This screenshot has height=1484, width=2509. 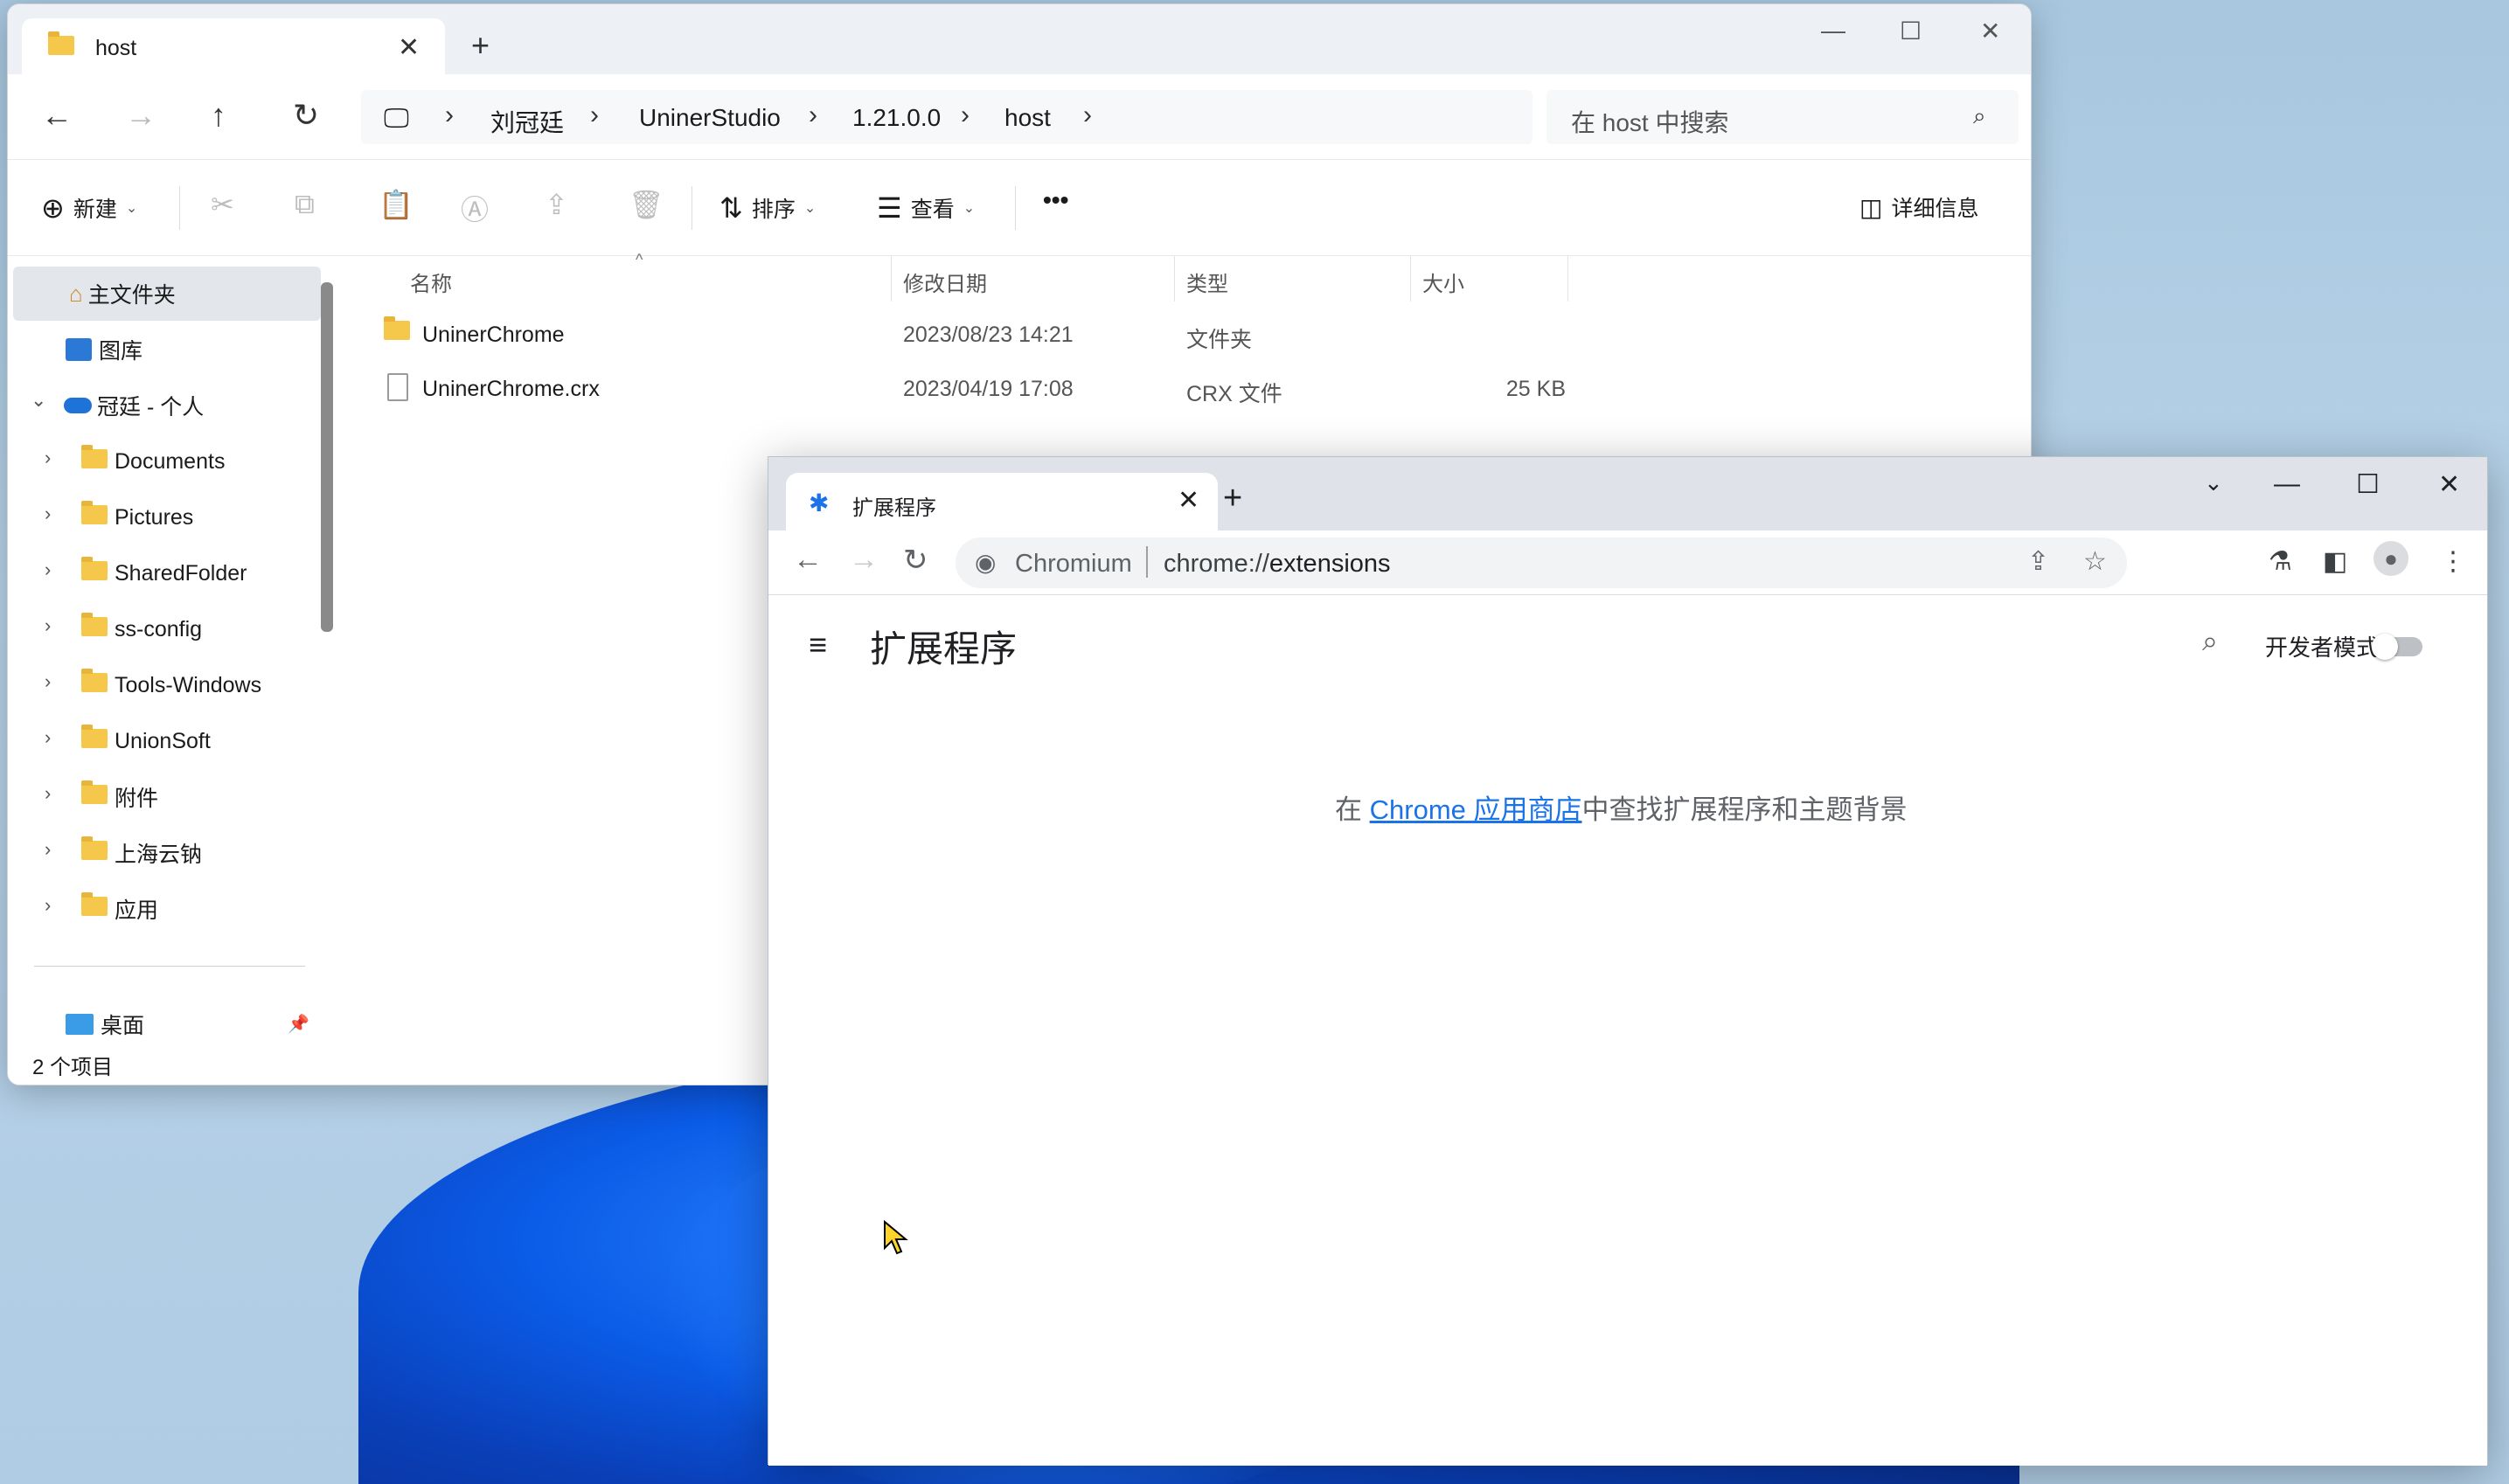 I want to click on address-bar: ◉ Chromium chrome://extensions ⇪ ☆, so click(x=1541, y=562).